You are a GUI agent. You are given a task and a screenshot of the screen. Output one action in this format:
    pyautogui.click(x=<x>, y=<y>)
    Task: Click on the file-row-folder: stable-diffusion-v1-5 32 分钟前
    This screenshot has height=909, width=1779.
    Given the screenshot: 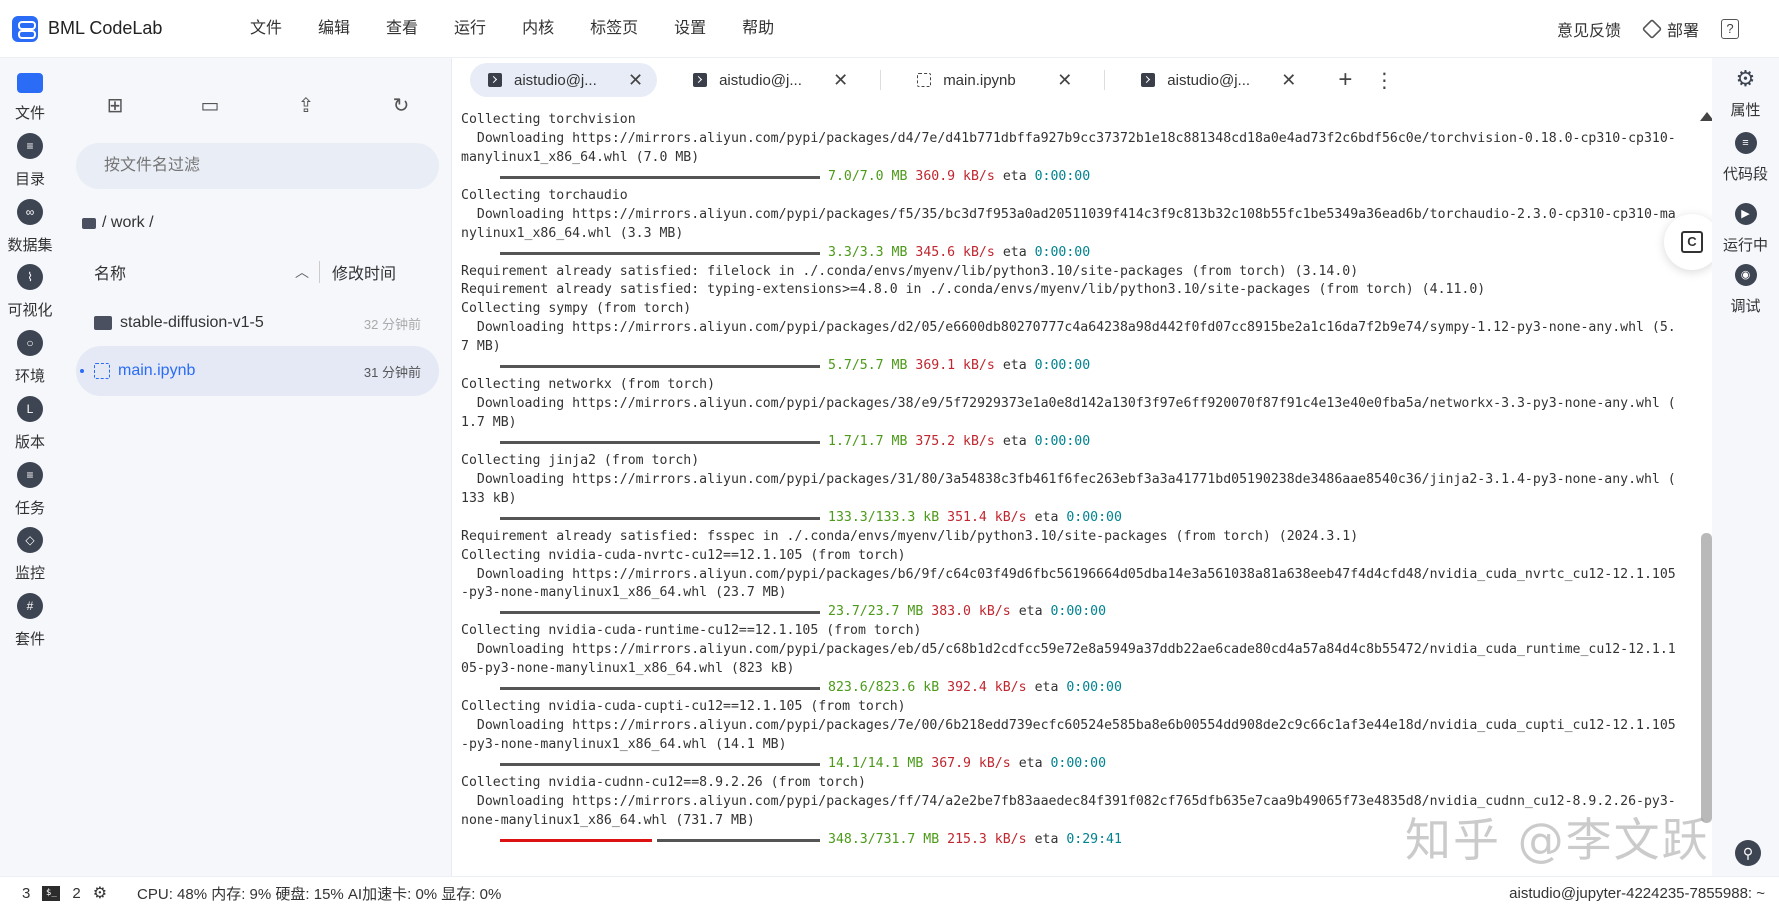 What is the action you would take?
    pyautogui.click(x=257, y=323)
    